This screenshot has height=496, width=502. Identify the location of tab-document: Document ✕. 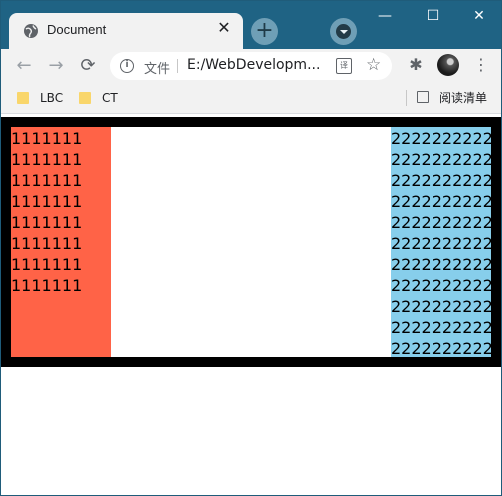
(126, 31).